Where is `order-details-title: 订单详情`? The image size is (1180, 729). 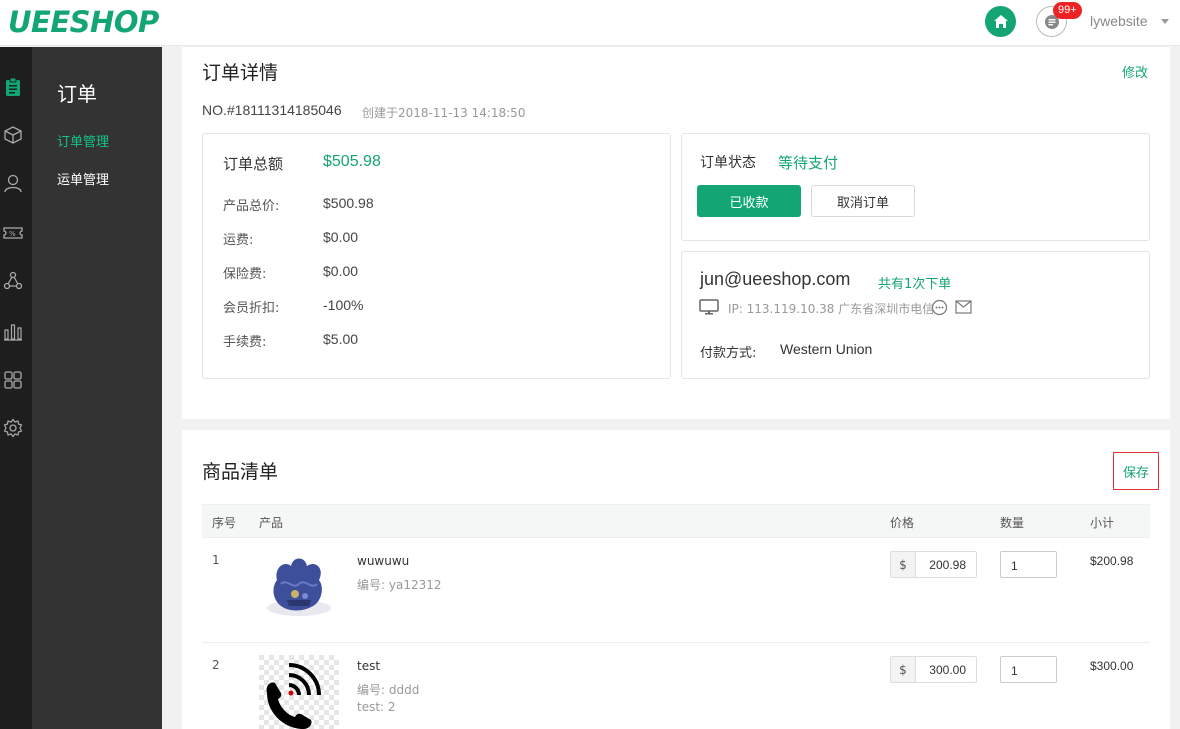
order-details-title: 订单详情 is located at coordinates (240, 73).